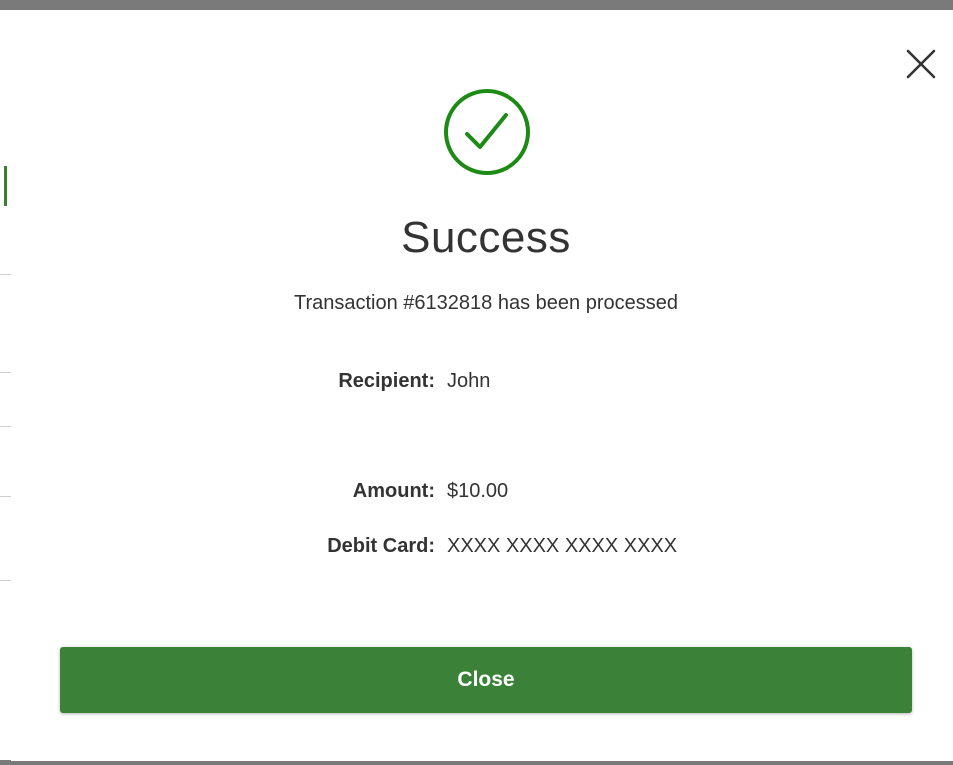 Image resolution: width=953 pixels, height=765 pixels. Describe the element at coordinates (562, 546) in the screenshot. I see `debit-card-value: XXXX XXXX XXXX XXXX` at that location.